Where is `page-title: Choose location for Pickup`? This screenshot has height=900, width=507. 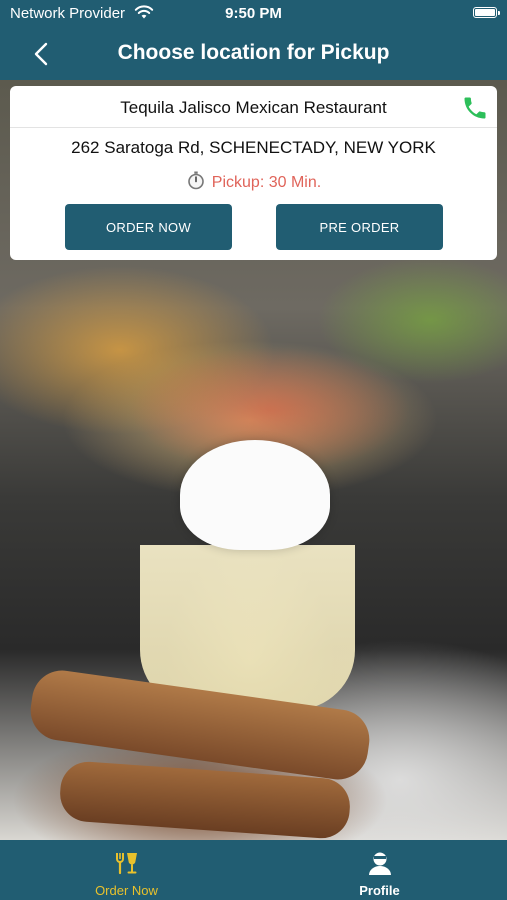
page-title: Choose location for Pickup is located at coordinates (253, 52).